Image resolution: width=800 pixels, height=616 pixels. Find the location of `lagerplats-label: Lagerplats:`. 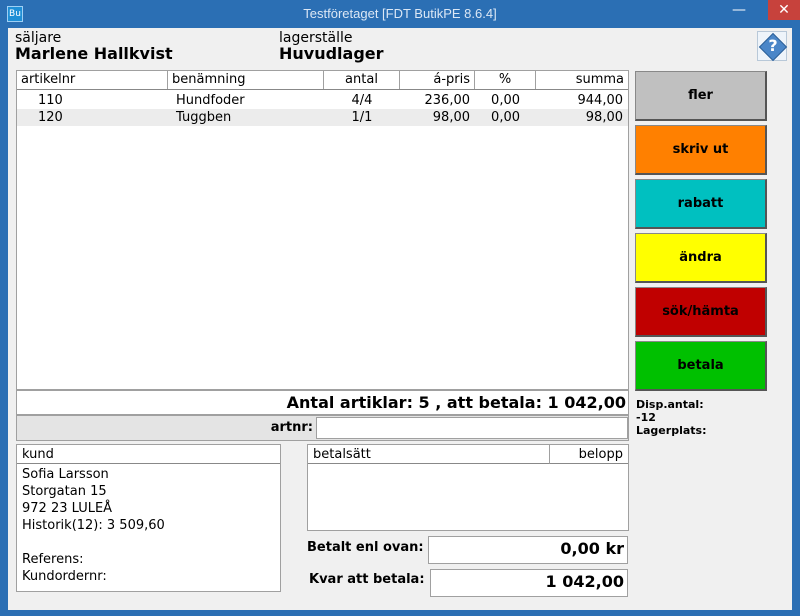

lagerplats-label: Lagerplats: is located at coordinates (671, 430).